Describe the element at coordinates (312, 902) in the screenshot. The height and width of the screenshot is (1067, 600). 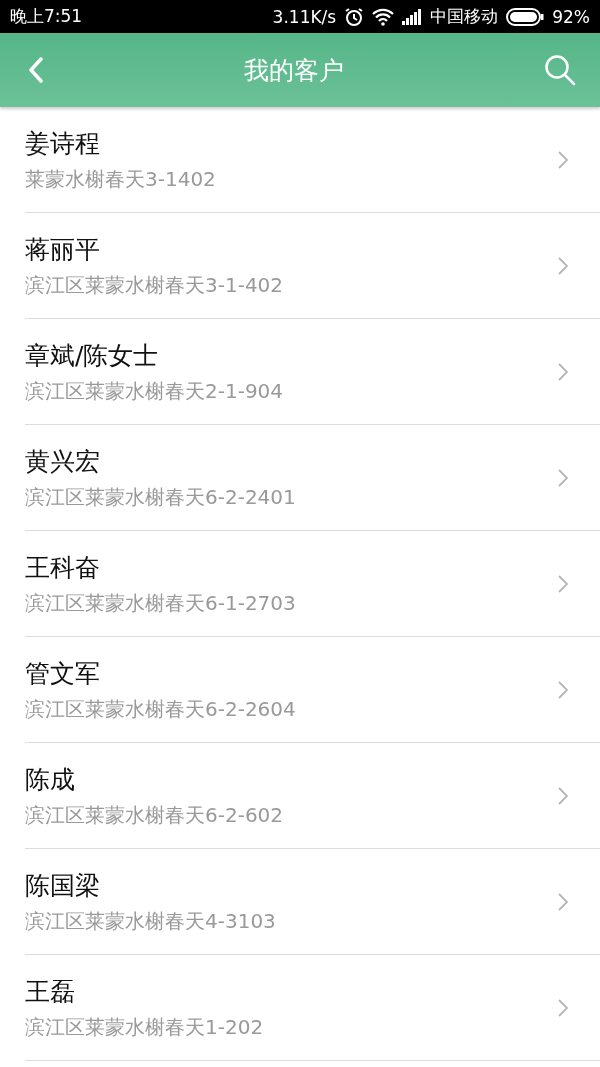
I see `customer-row: 陈国梁 滨江区莱蒙水榭春天4-3103` at that location.